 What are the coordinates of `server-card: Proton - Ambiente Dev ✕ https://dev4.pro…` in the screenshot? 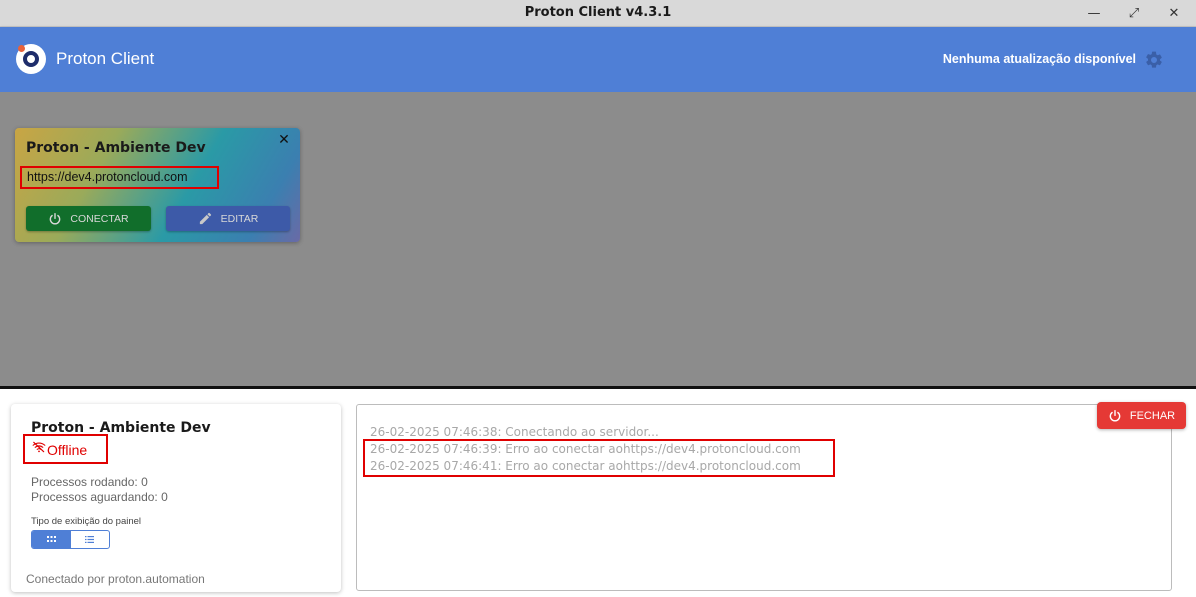 It's located at (157, 185).